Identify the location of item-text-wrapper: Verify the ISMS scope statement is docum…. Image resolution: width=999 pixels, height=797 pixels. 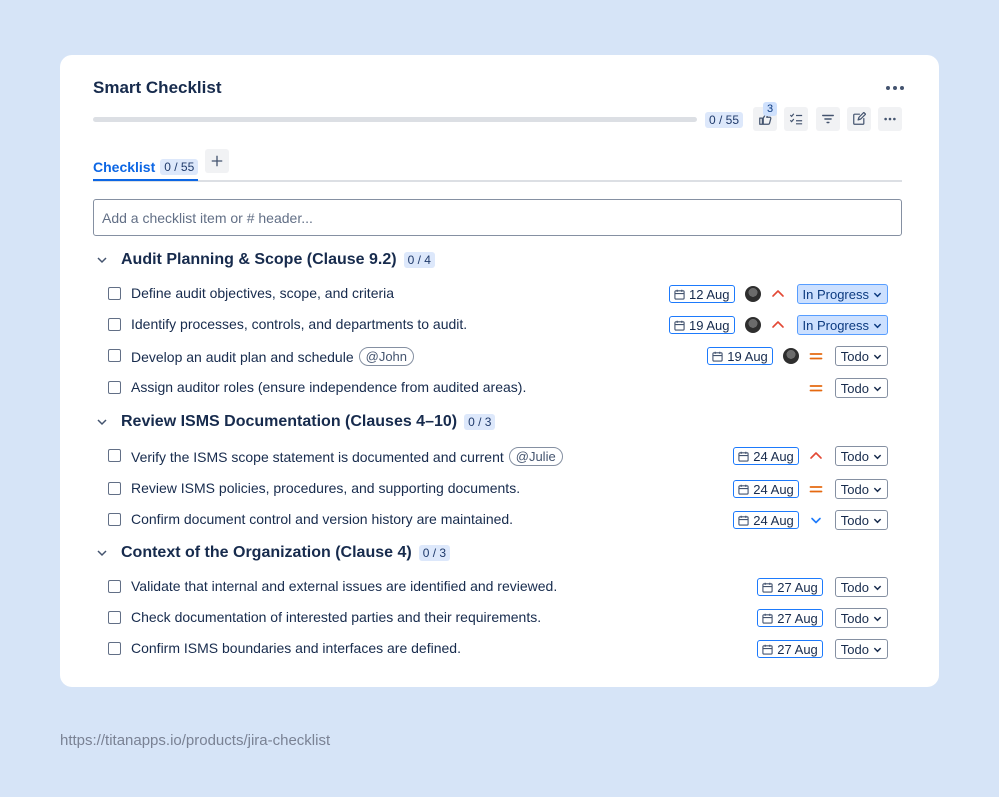
(347, 456).